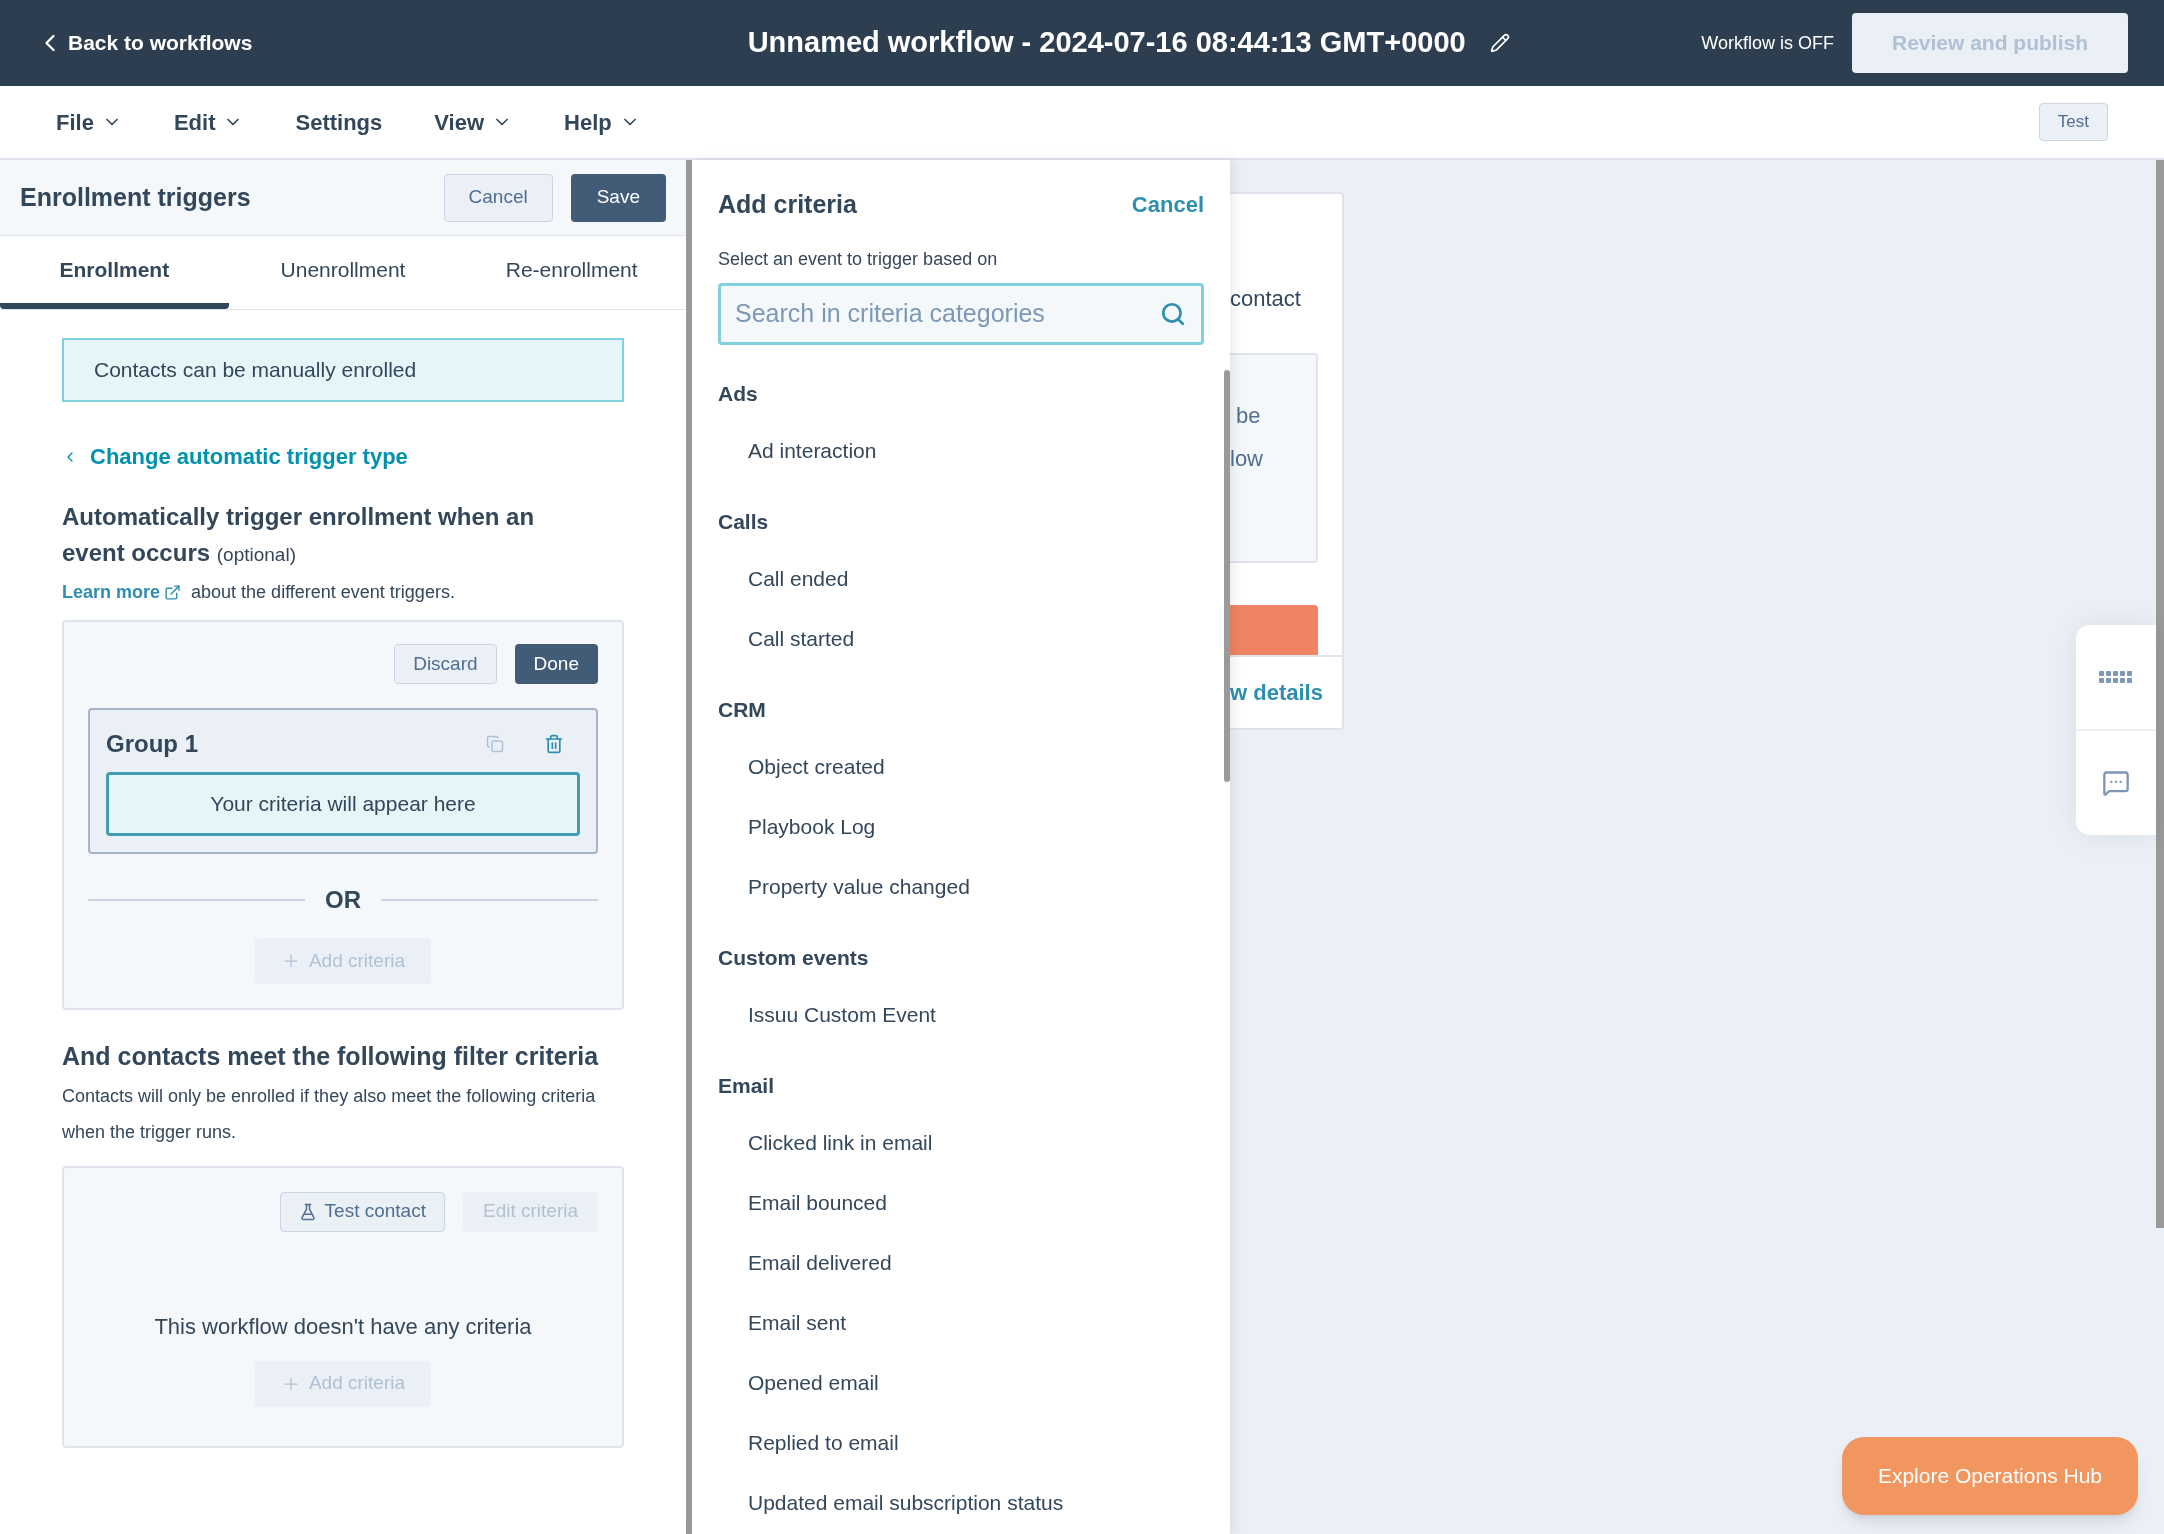 The height and width of the screenshot is (1534, 2164). Describe the element at coordinates (794, 957) in the screenshot. I see `category-heading: Custom events` at that location.